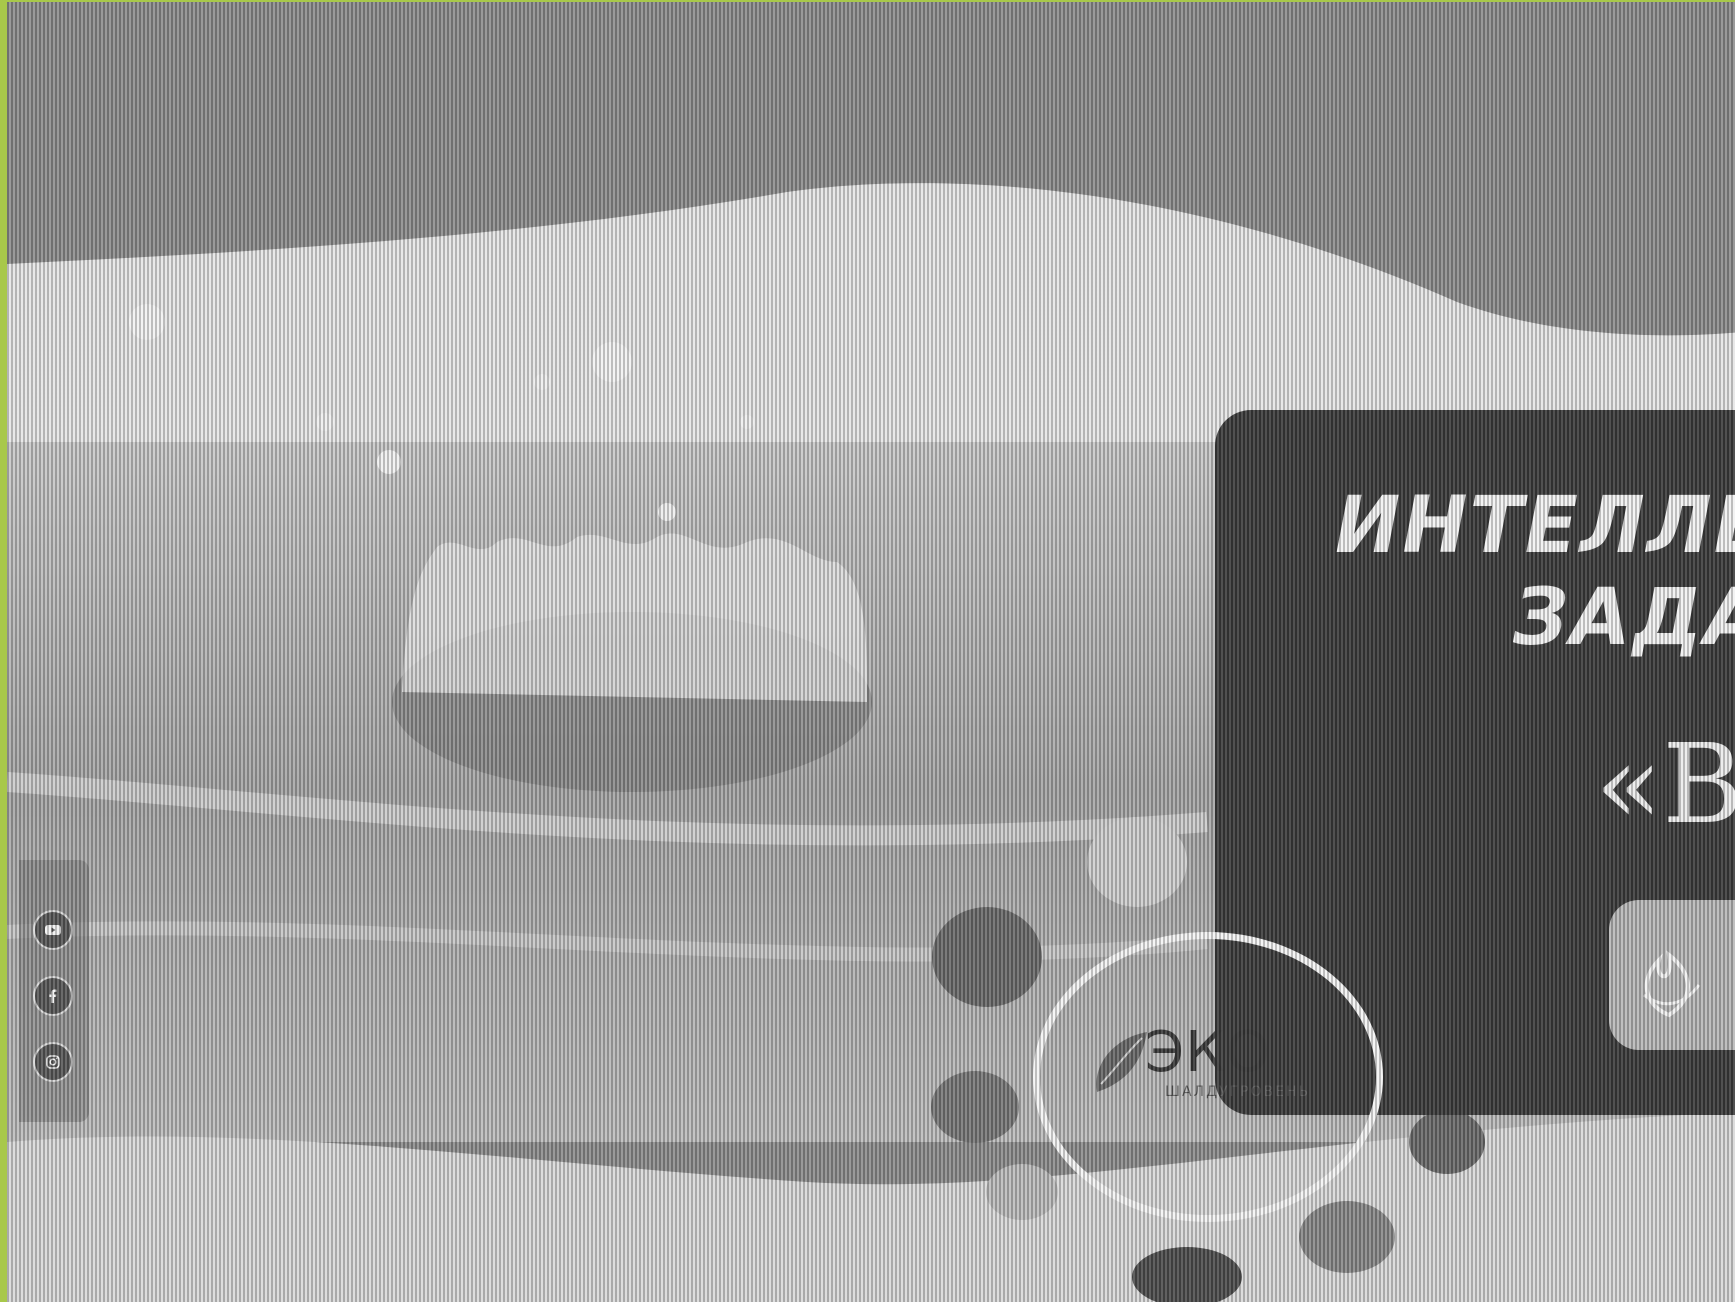  I want to click on facebook-link, so click(53, 996).